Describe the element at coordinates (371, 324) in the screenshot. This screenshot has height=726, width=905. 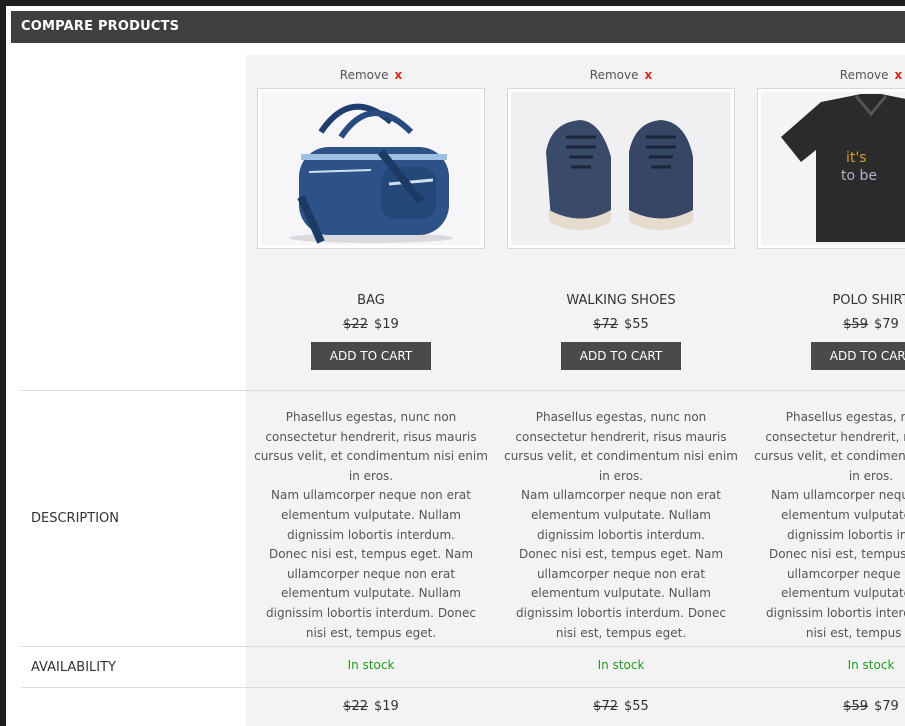
I see `product-price: $22 $19` at that location.